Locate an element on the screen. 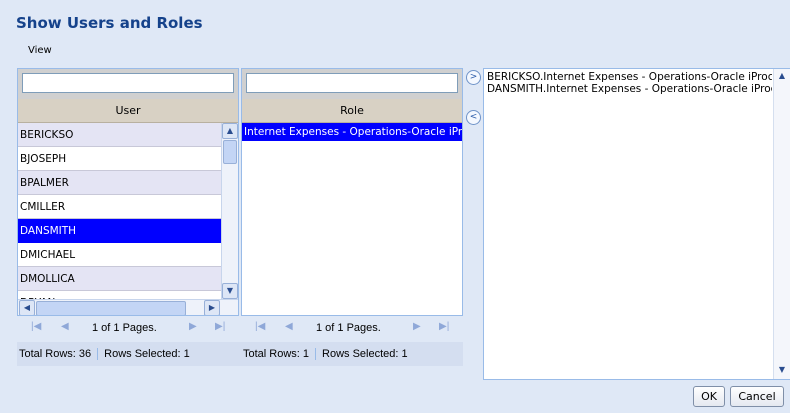  user-row: CMILLER is located at coordinates (120, 207).